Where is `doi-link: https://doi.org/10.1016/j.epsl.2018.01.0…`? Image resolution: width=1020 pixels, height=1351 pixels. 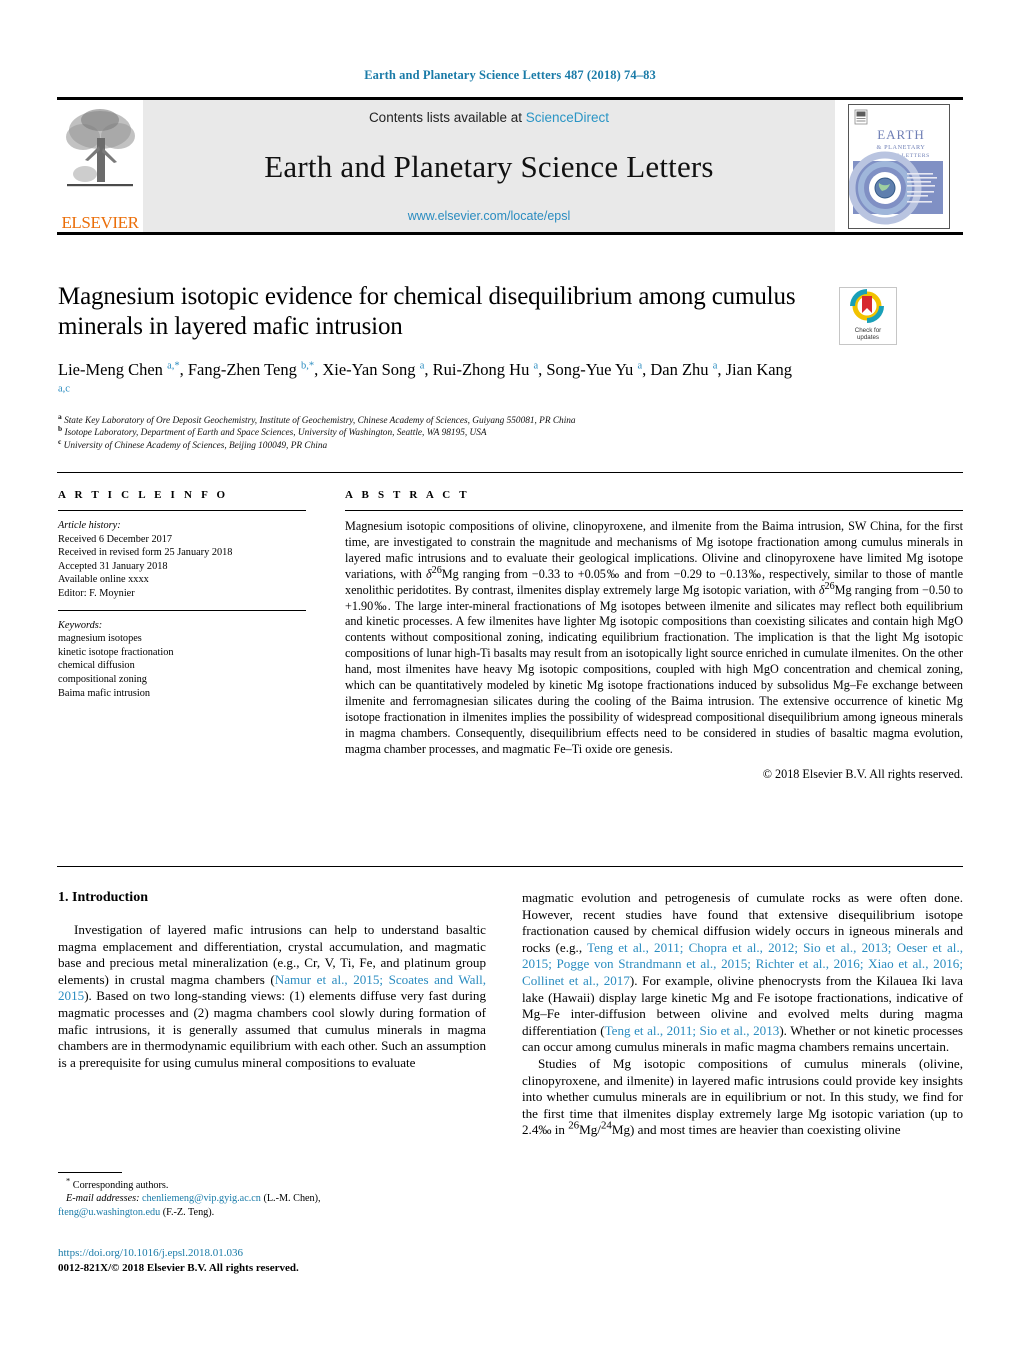
doi-link: https://doi.org/10.1016/j.epsl.2018.01.0… is located at coordinates (272, 1253).